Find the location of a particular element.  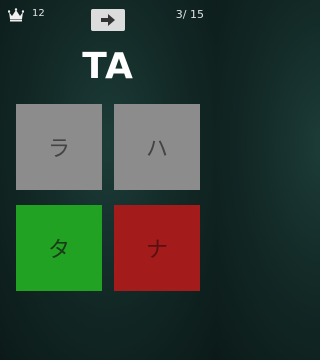

choice-label: ナ is located at coordinates (156, 250).